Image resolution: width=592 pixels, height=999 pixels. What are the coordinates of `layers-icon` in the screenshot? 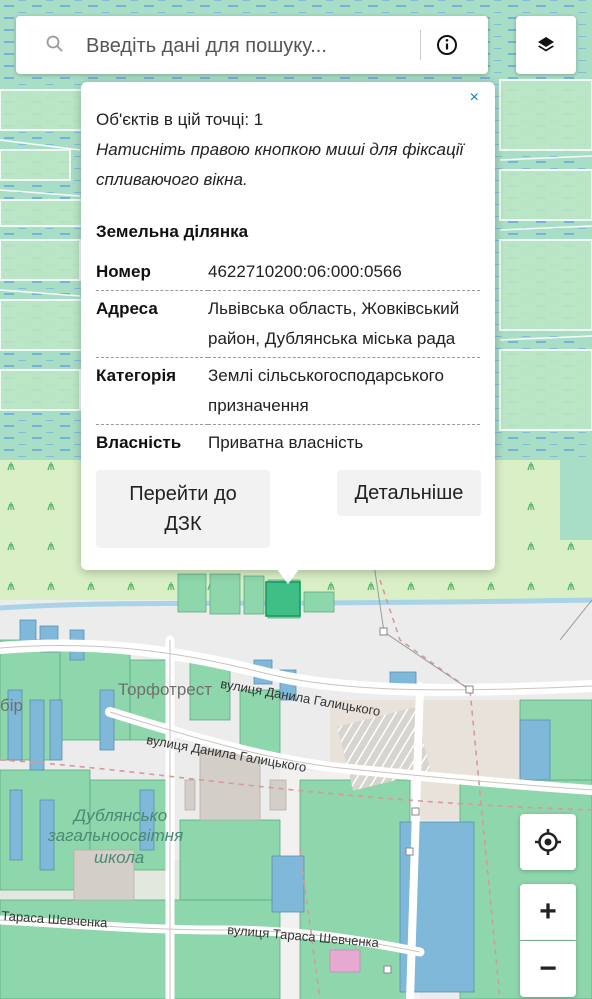 It's located at (546, 44).